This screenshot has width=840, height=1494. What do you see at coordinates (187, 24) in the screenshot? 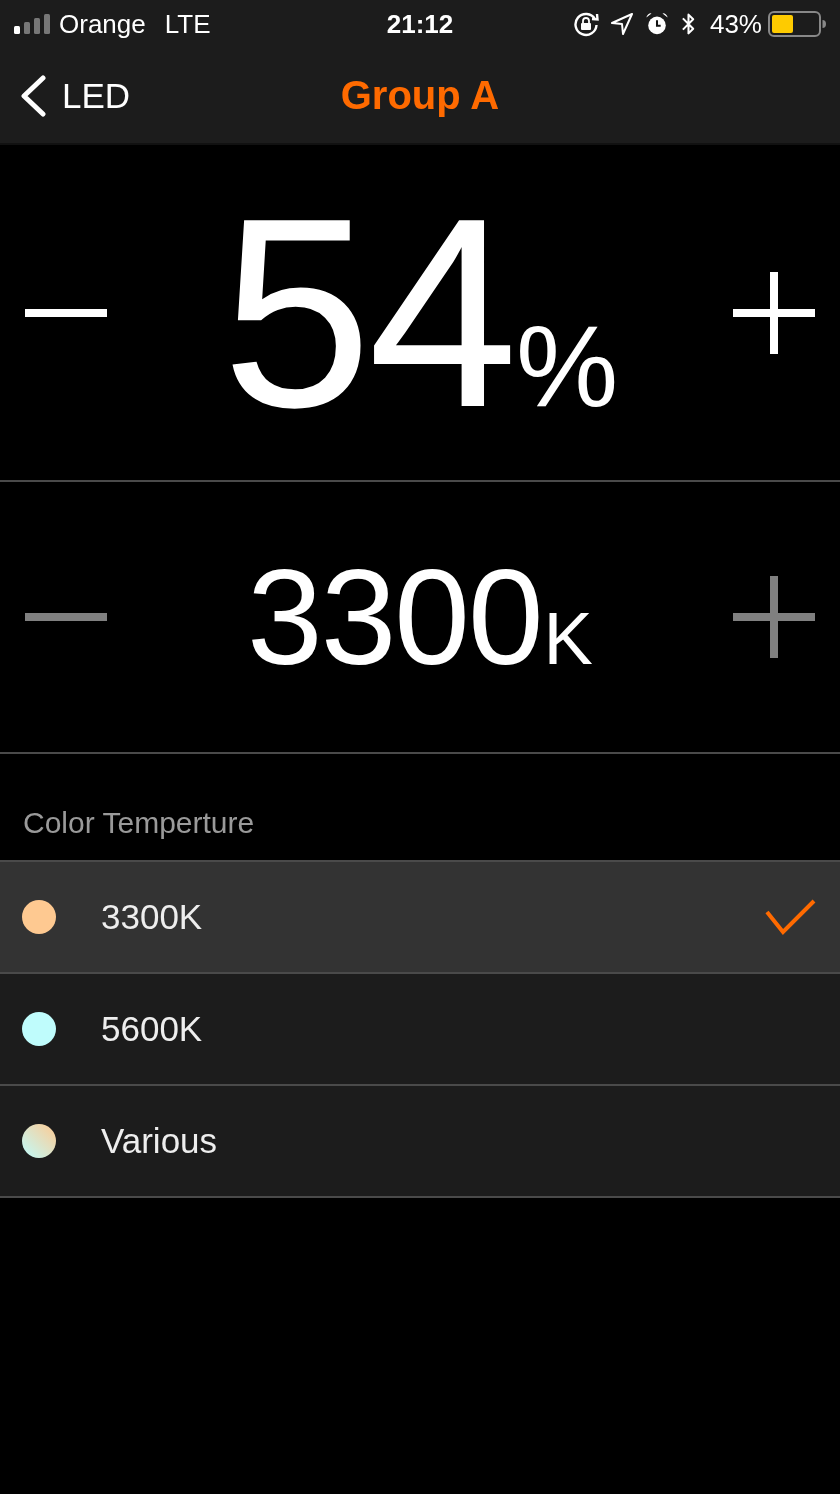
I see `network-type: LTE` at bounding box center [187, 24].